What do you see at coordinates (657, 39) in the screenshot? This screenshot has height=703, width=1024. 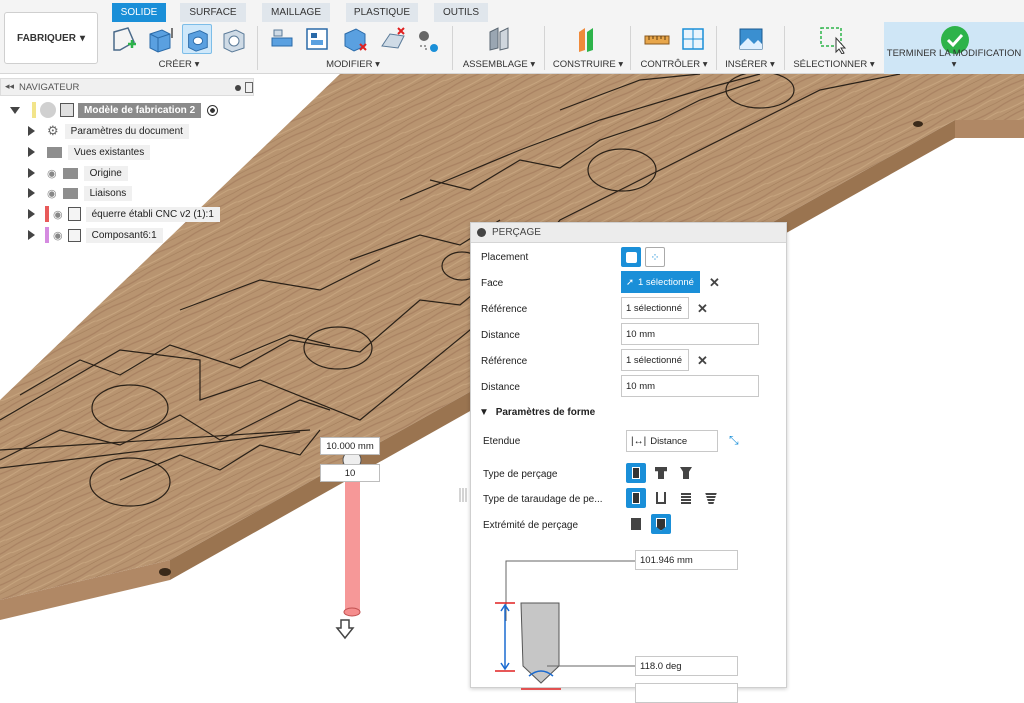 I see `measure-icon` at bounding box center [657, 39].